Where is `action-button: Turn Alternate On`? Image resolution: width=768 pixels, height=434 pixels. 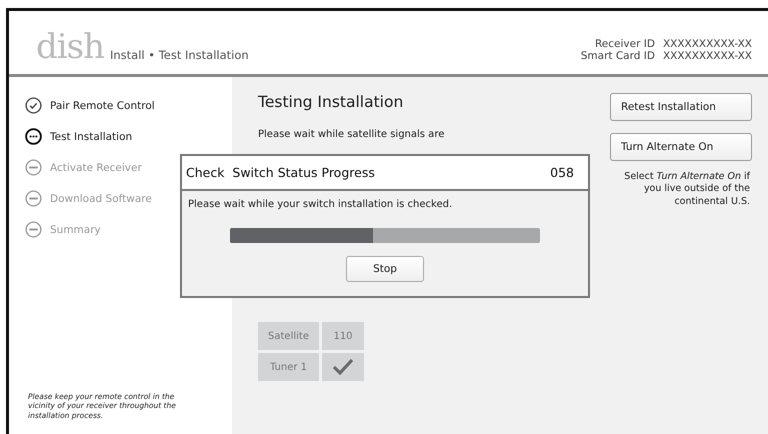 action-button: Turn Alternate On is located at coordinates (681, 147).